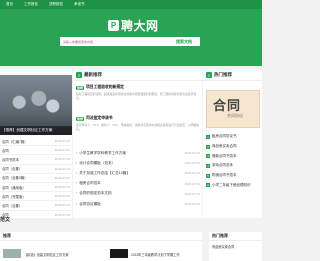 The image size is (320, 261). I want to click on item-title: 合同, so click(5, 150).